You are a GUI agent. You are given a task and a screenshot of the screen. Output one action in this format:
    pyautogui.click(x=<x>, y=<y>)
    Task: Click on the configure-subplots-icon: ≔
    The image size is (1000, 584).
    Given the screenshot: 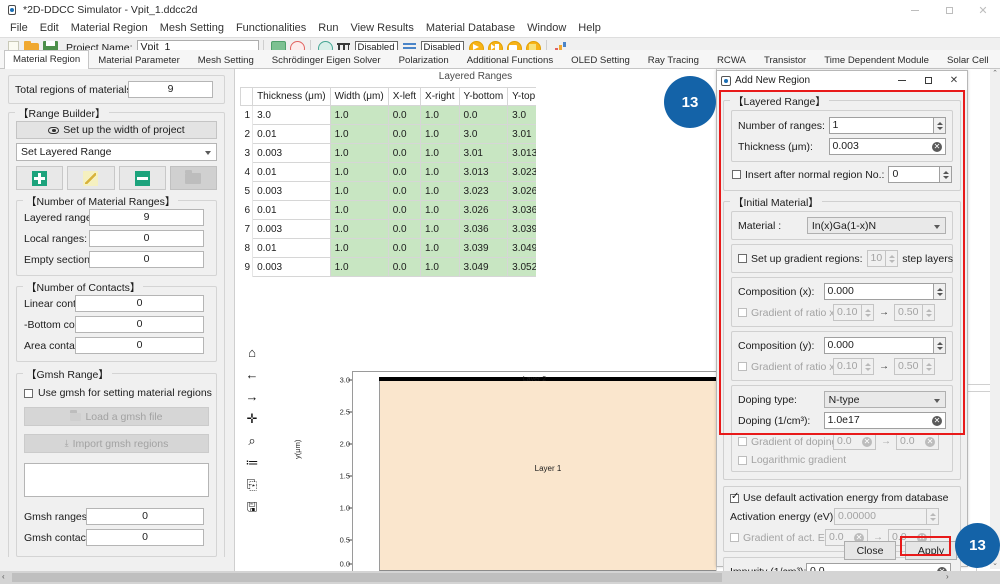 What is the action you would take?
    pyautogui.click(x=252, y=462)
    